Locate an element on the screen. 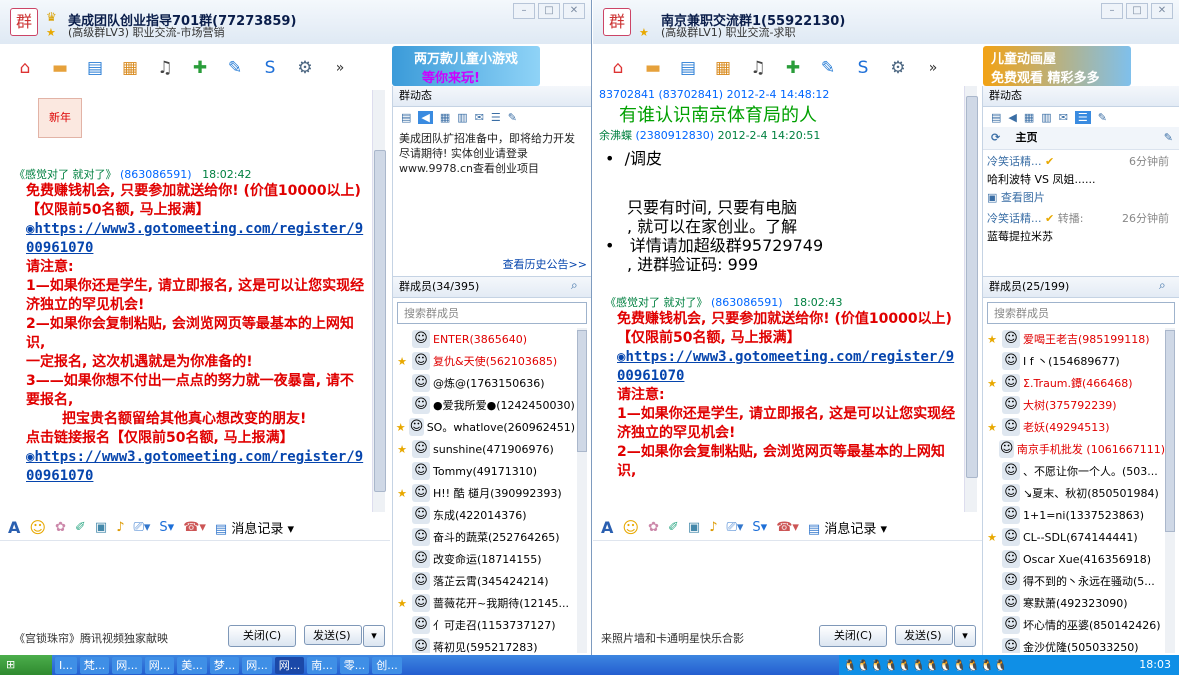  member-row: ☺ 坏心情的巫婆(850142426) is located at coordinates (1075, 625).